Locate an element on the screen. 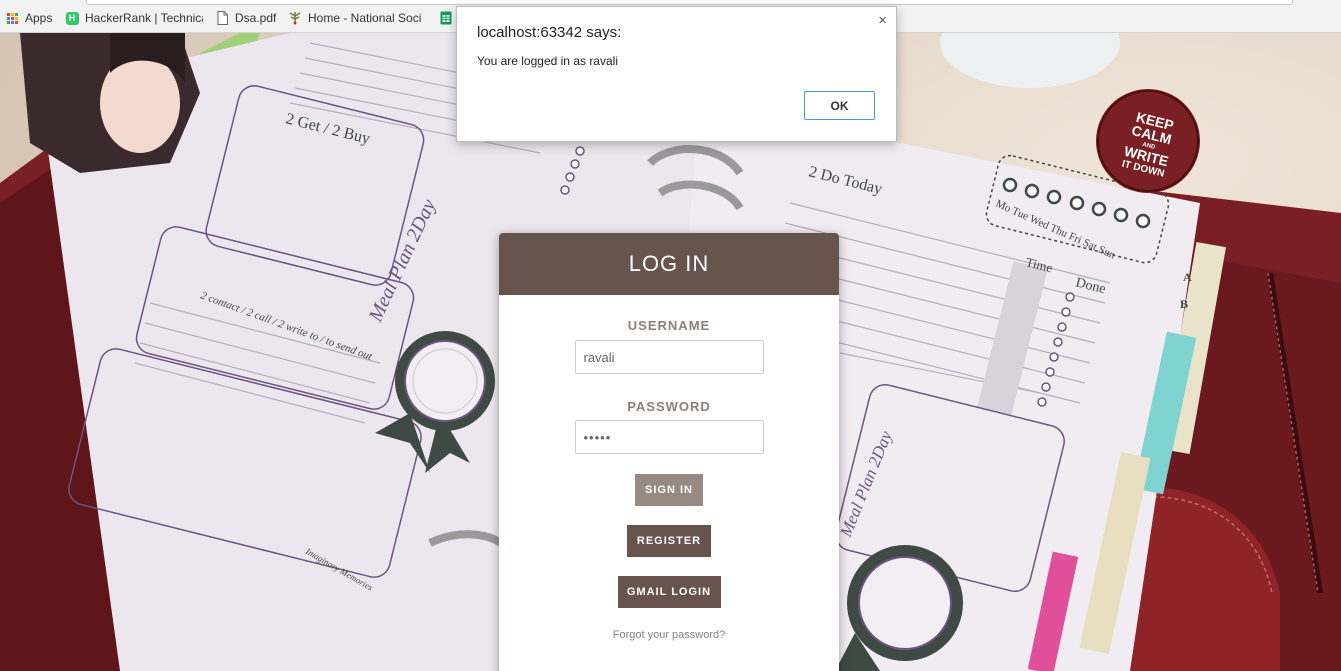 Image resolution: width=1341 pixels, height=671 pixels. bookmark-label: Home - National Soci is located at coordinates (365, 18).